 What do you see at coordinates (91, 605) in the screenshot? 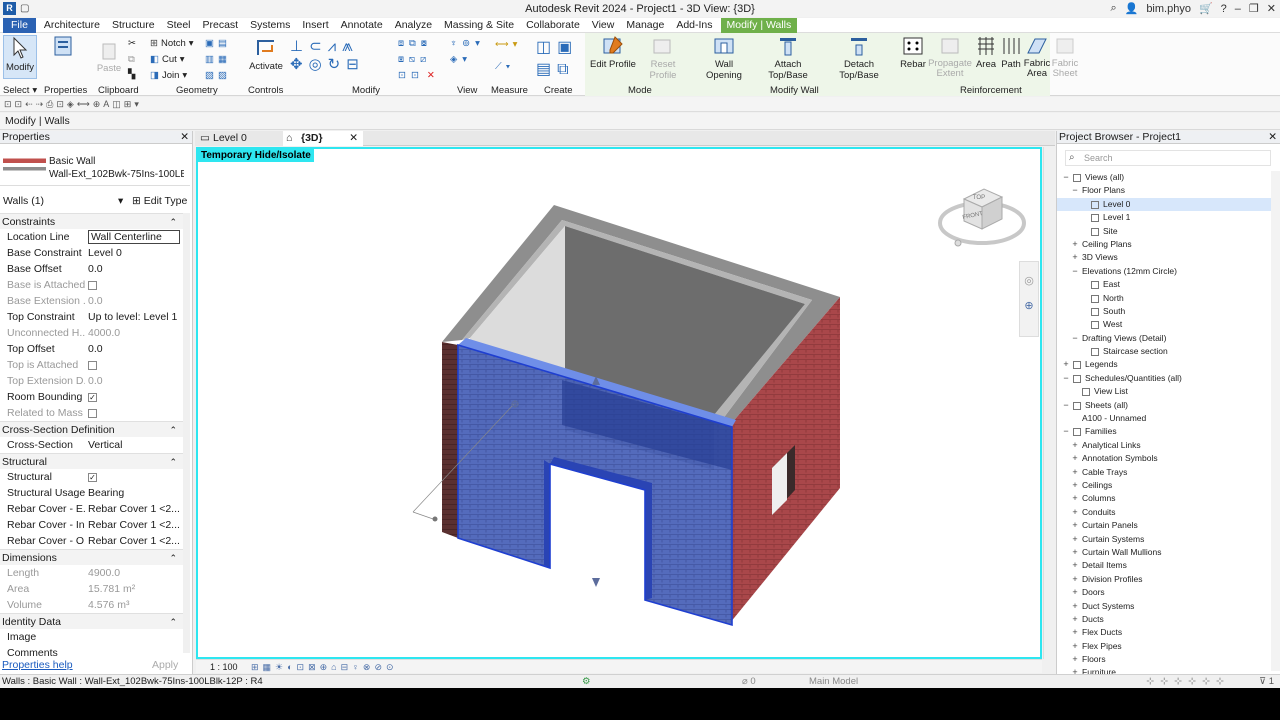
I see `property-row: Volume 4.576 m³` at bounding box center [91, 605].